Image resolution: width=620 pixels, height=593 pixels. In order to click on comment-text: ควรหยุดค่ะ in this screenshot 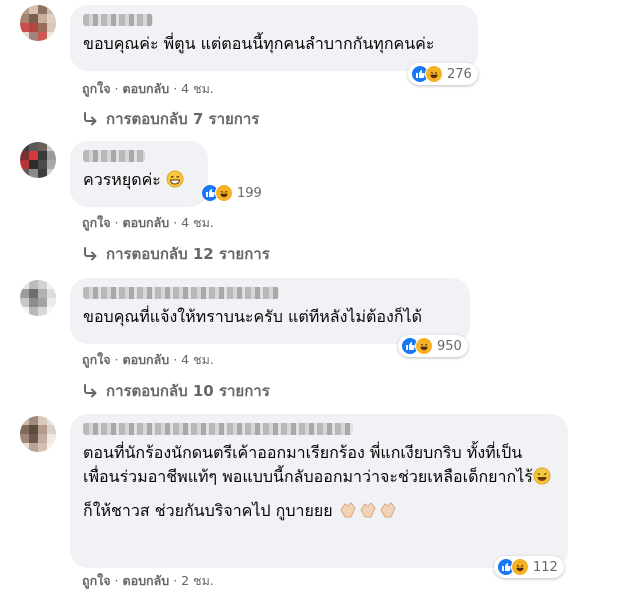, I will do `click(139, 180)`.